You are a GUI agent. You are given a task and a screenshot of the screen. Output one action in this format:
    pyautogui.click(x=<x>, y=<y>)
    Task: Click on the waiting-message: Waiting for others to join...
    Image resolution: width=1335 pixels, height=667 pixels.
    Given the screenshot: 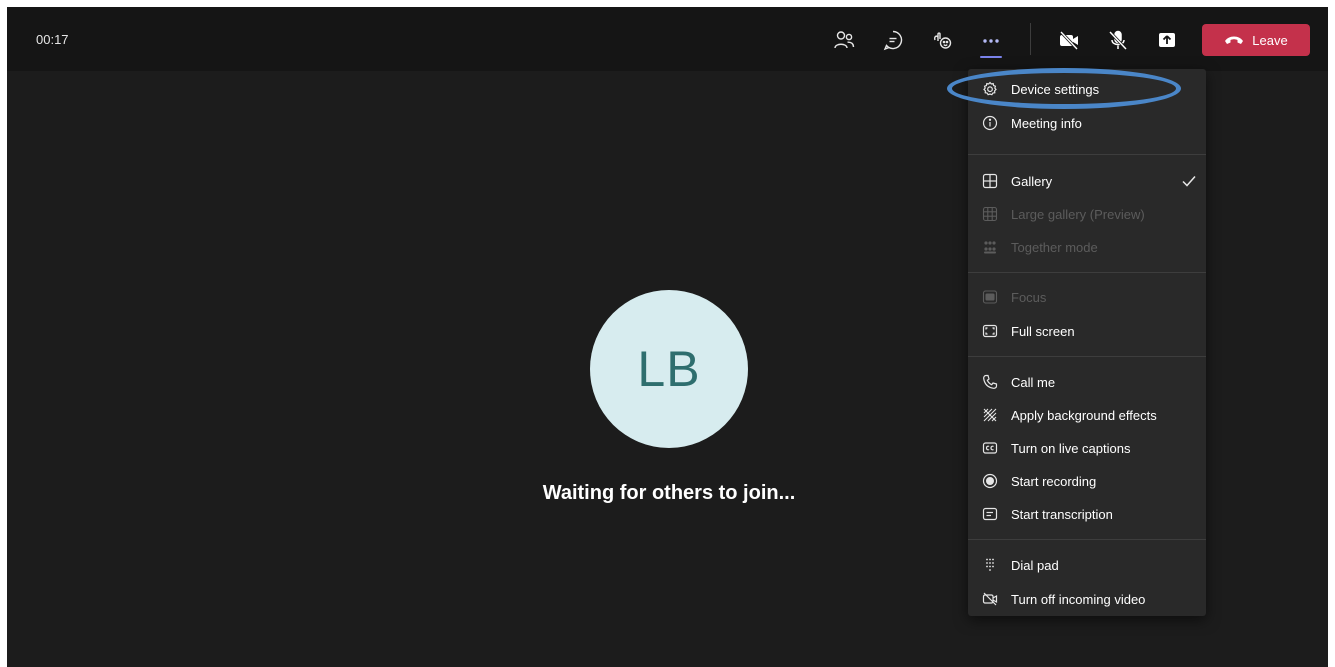 What is the action you would take?
    pyautogui.click(x=669, y=493)
    